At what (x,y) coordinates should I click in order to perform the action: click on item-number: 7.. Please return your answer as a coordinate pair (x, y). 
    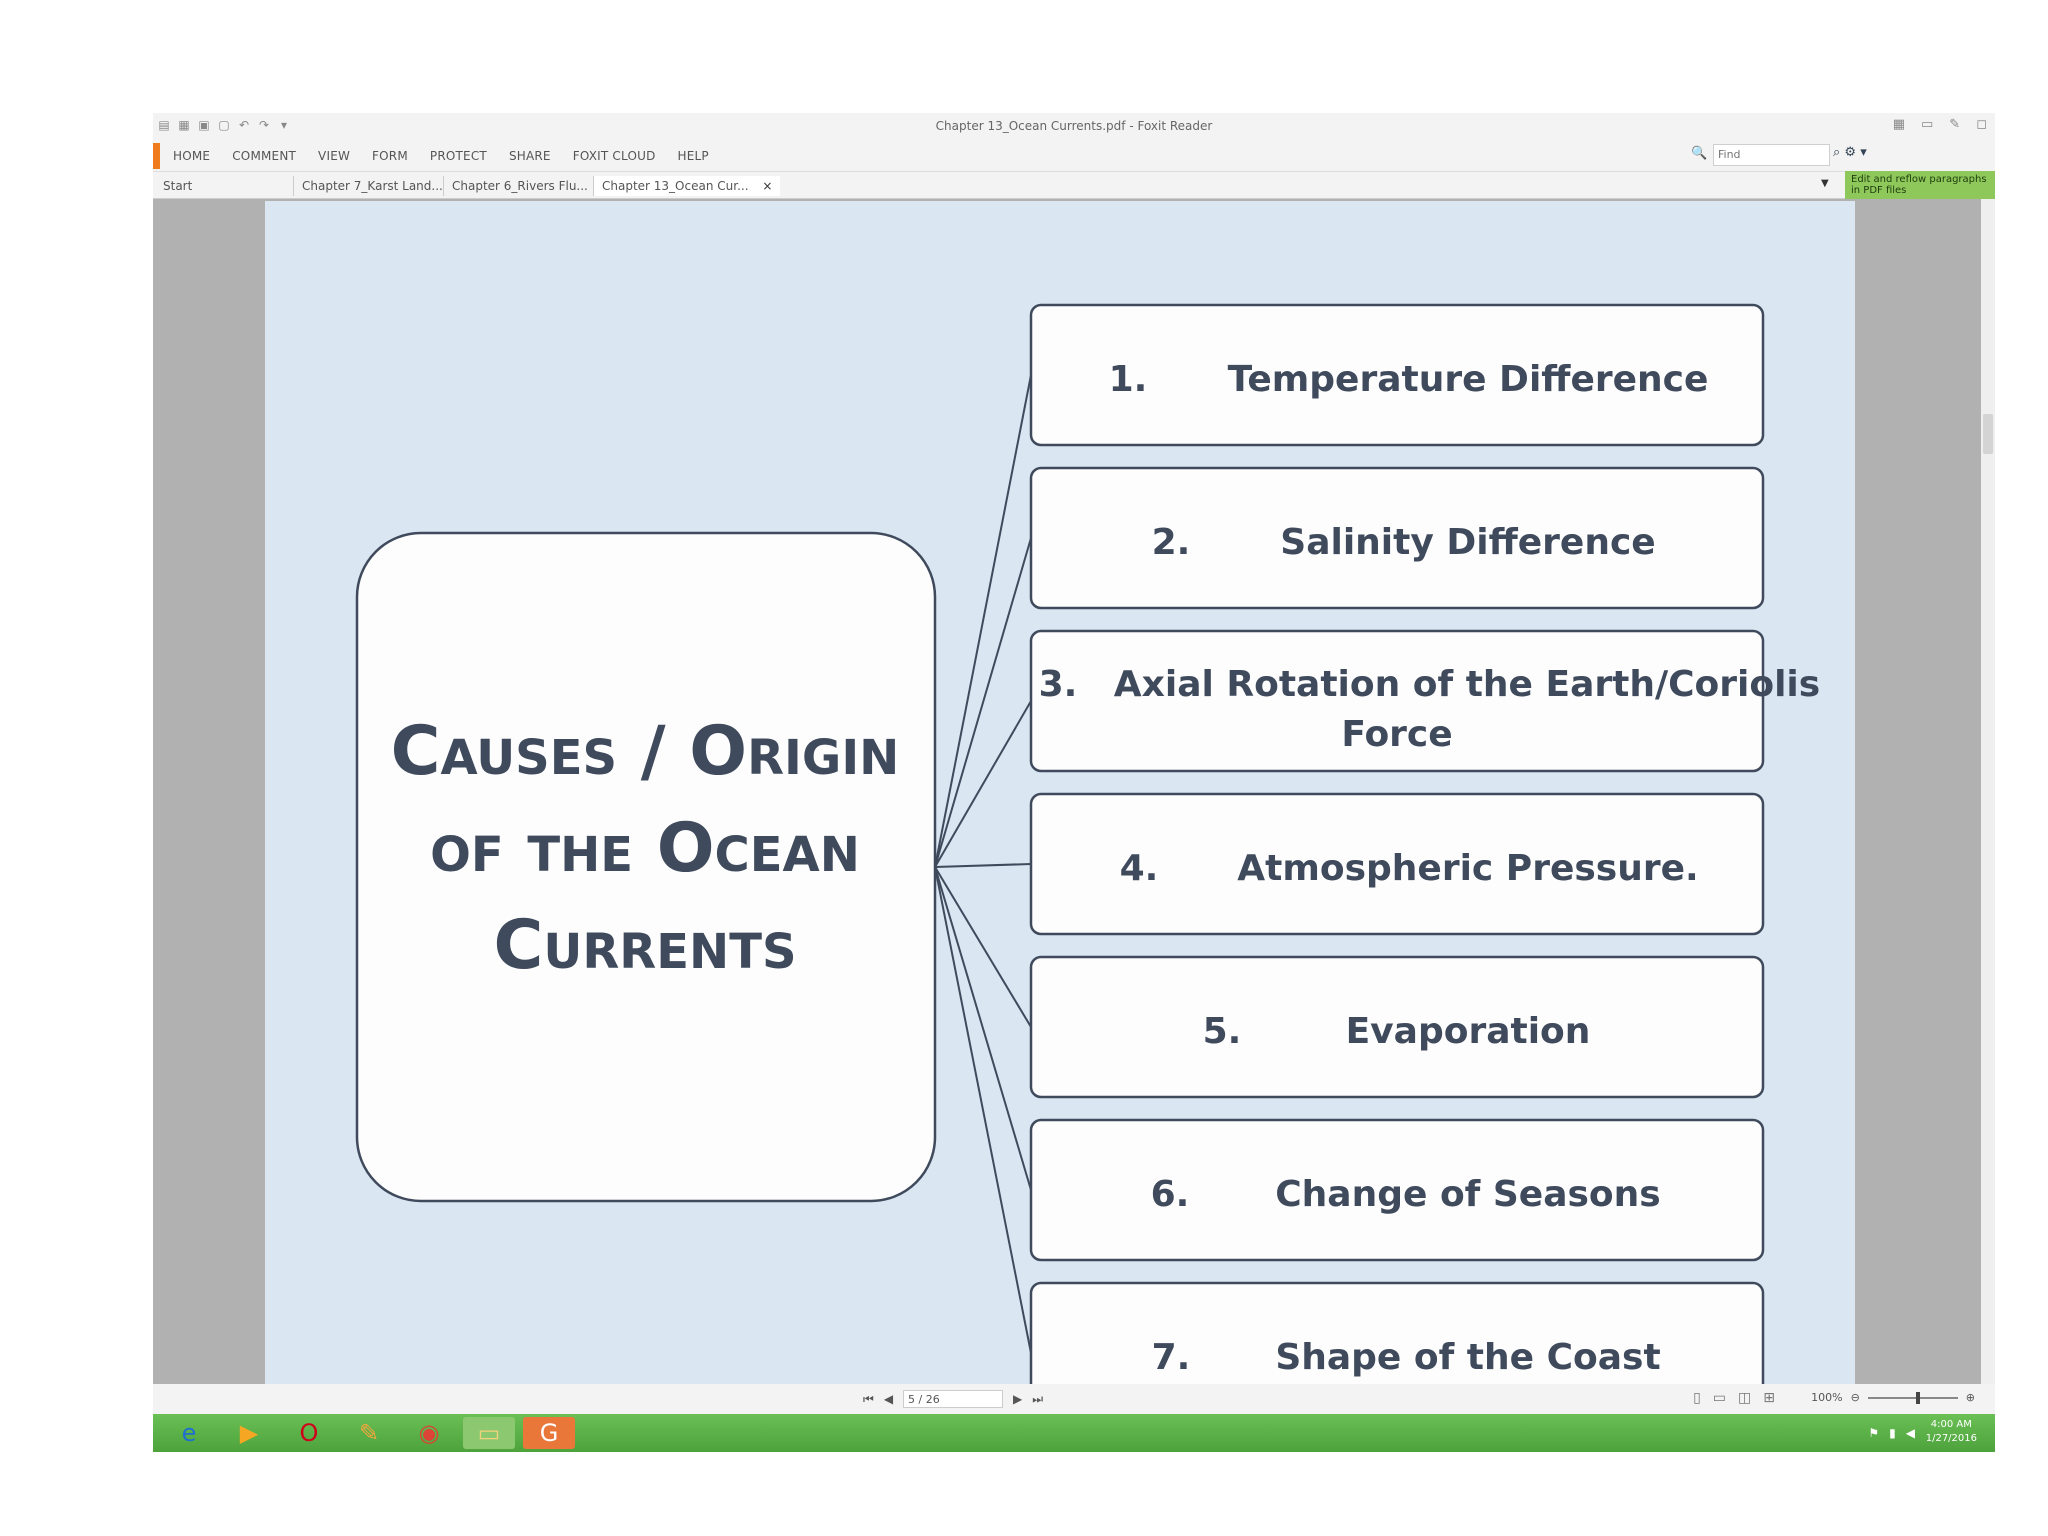
    Looking at the image, I should click on (1171, 1357).